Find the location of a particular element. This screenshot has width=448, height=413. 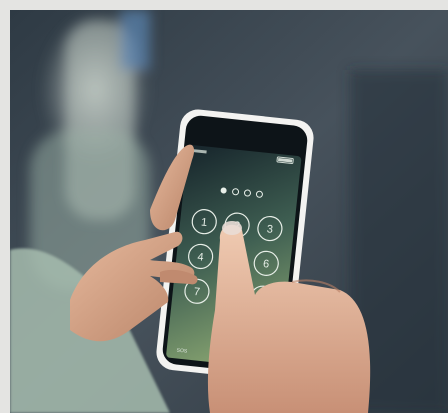

key-1: 1 is located at coordinates (203, 222).